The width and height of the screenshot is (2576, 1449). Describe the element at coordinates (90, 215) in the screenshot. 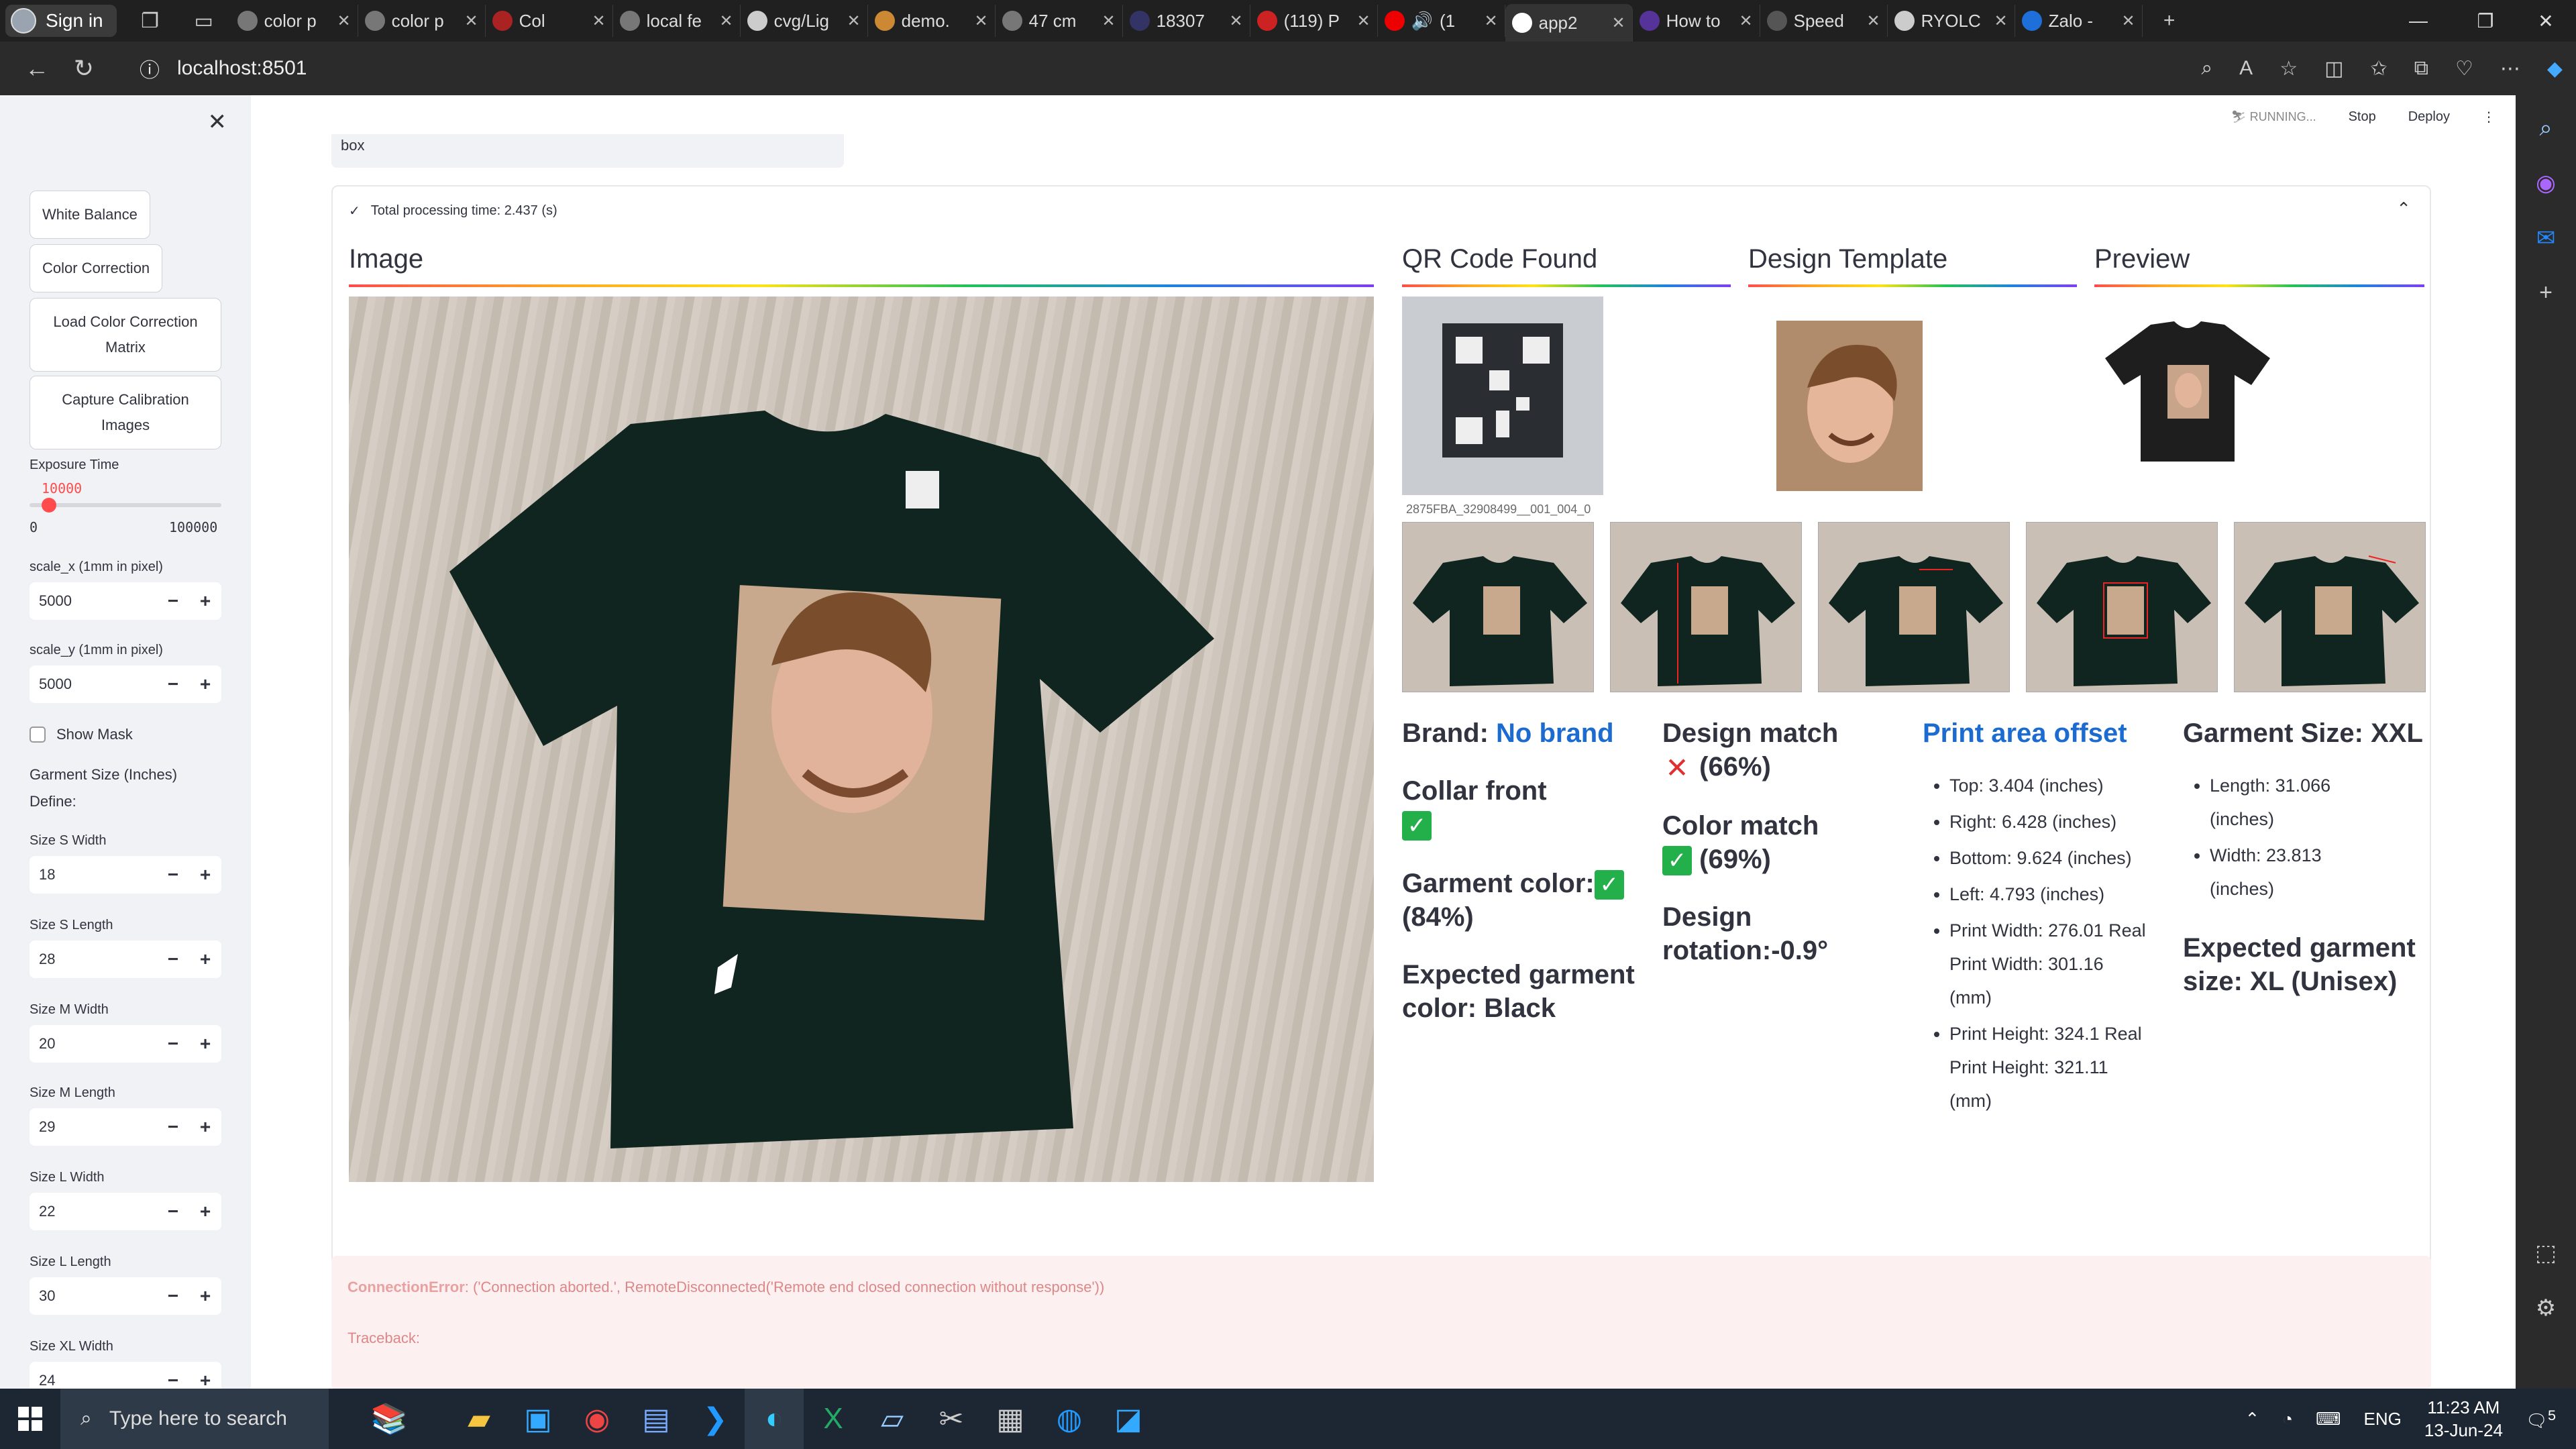

I see `white-balance-button: White Balance` at that location.